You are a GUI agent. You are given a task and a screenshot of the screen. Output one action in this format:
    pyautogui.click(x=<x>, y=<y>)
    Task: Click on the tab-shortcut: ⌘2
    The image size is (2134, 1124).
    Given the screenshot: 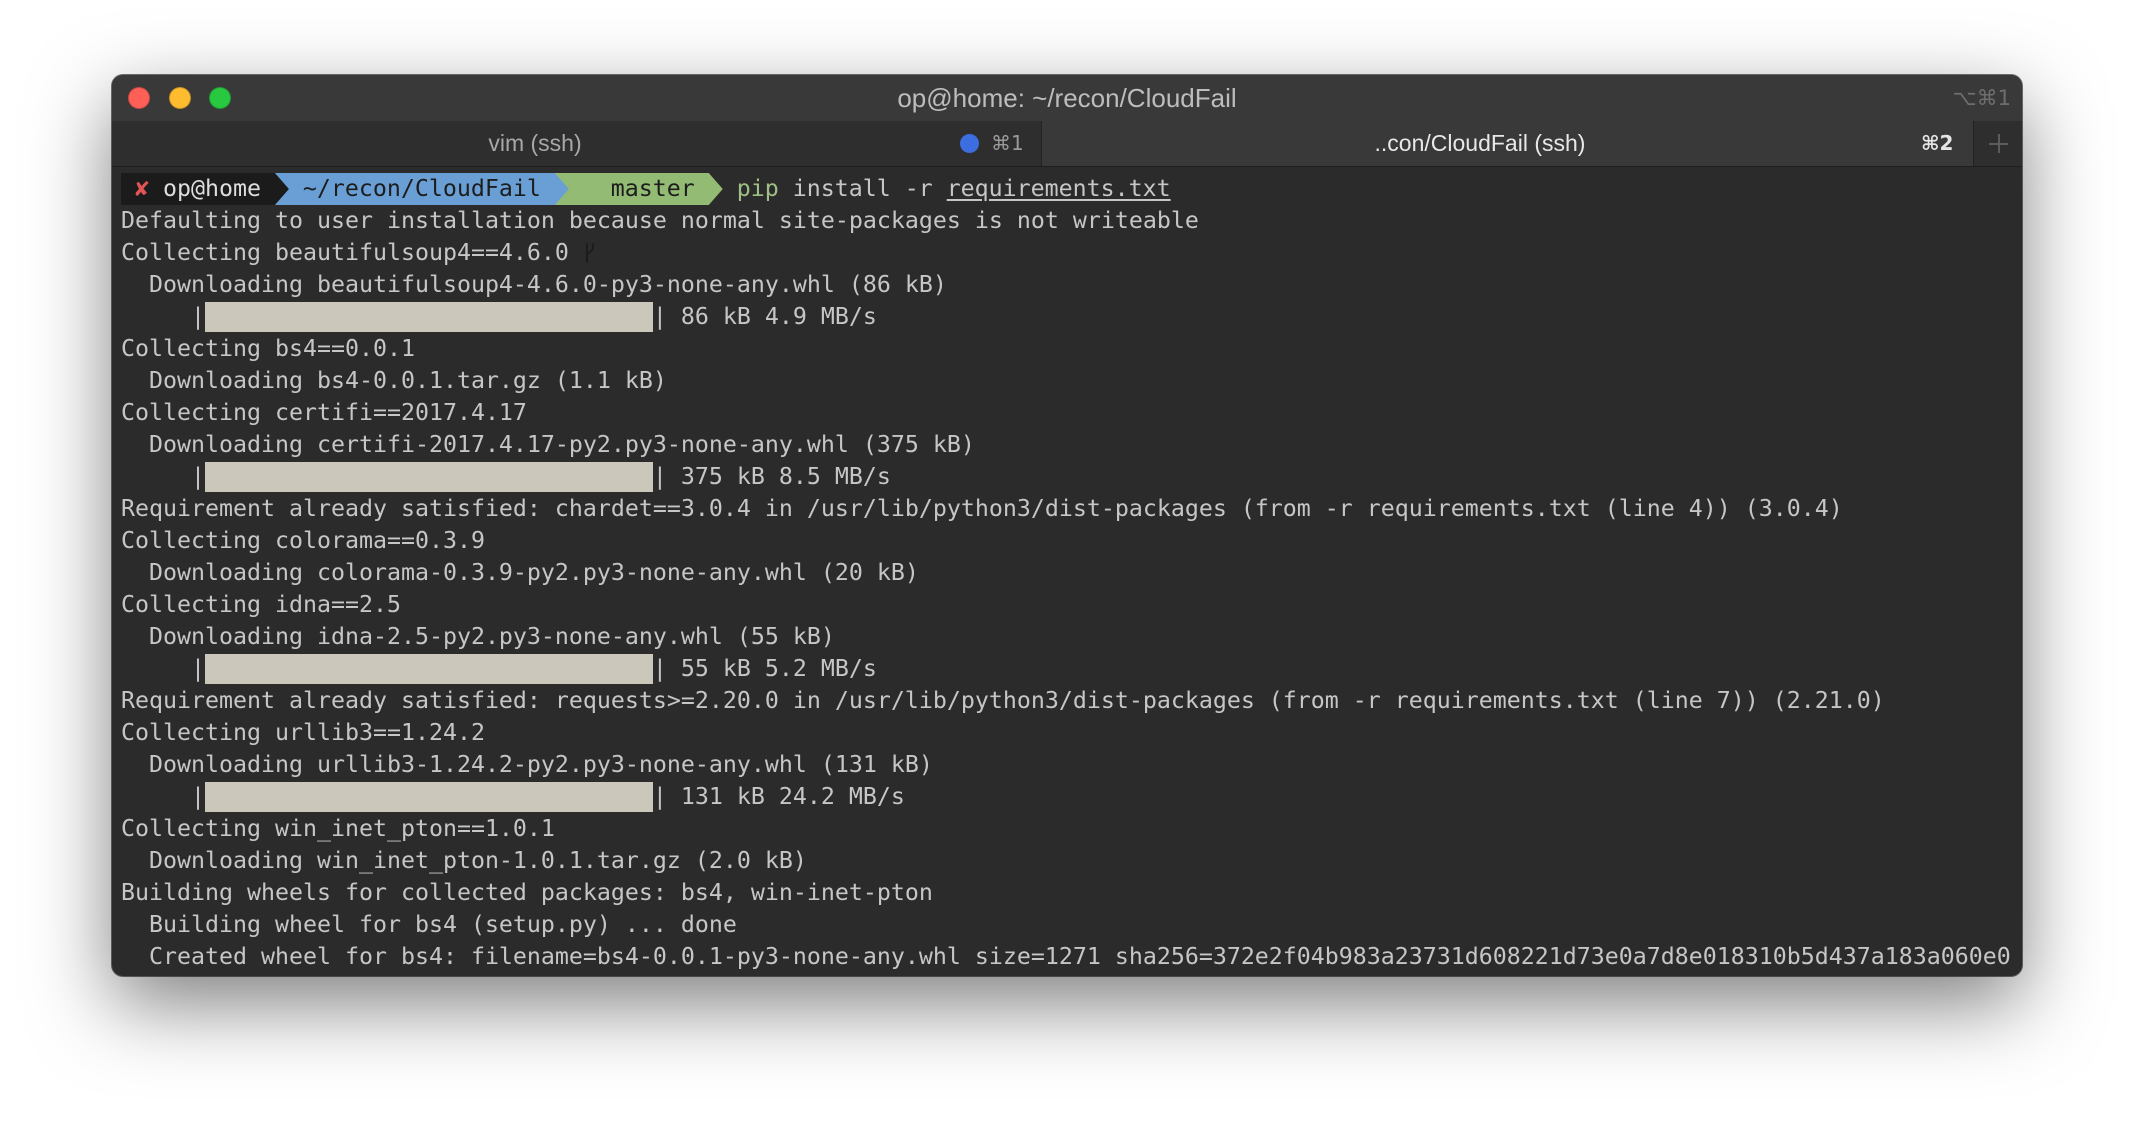 What is the action you would take?
    pyautogui.click(x=1937, y=143)
    